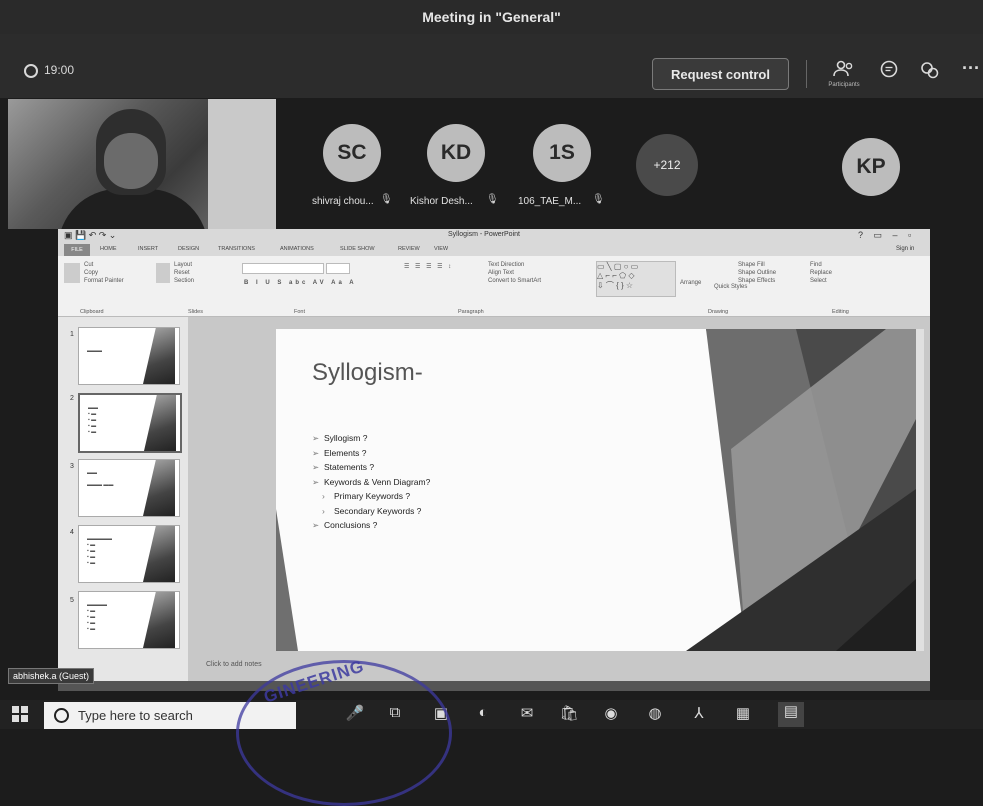  I want to click on tab-view: VIEW, so click(441, 249).